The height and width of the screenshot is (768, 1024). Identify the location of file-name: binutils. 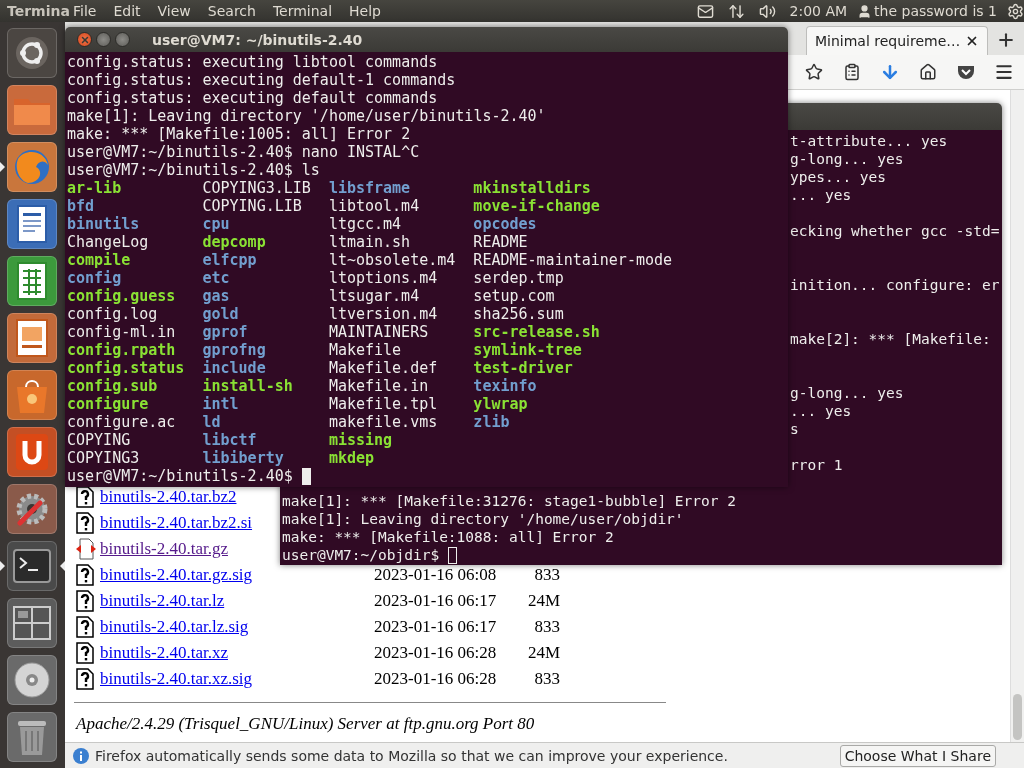
(104, 224).